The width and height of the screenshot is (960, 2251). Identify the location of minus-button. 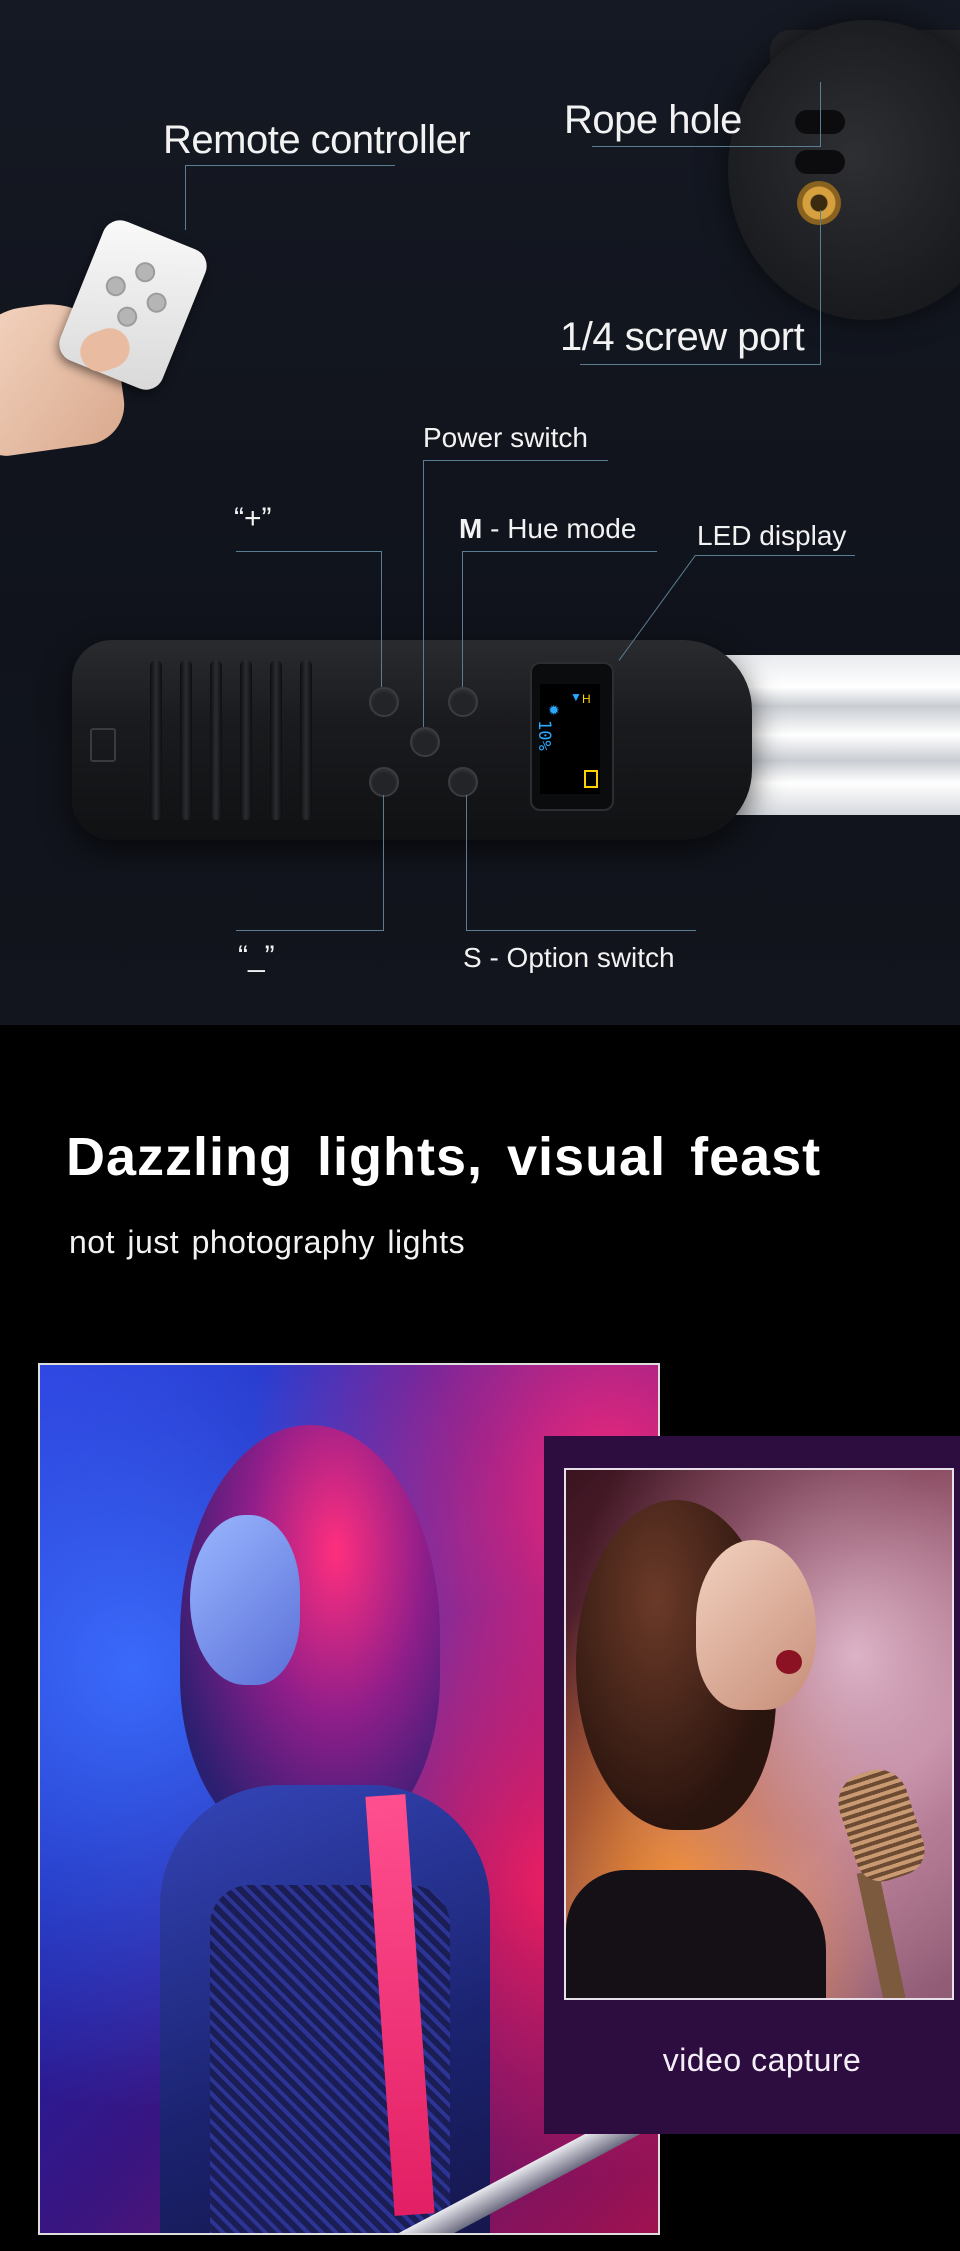
(384, 782).